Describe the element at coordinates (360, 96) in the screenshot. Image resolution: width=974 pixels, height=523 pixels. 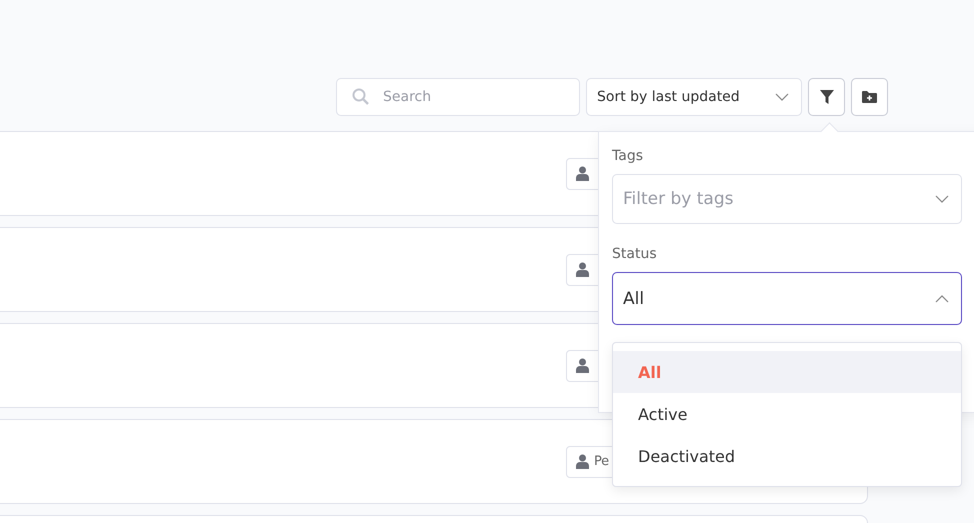
I see `search-icon` at that location.